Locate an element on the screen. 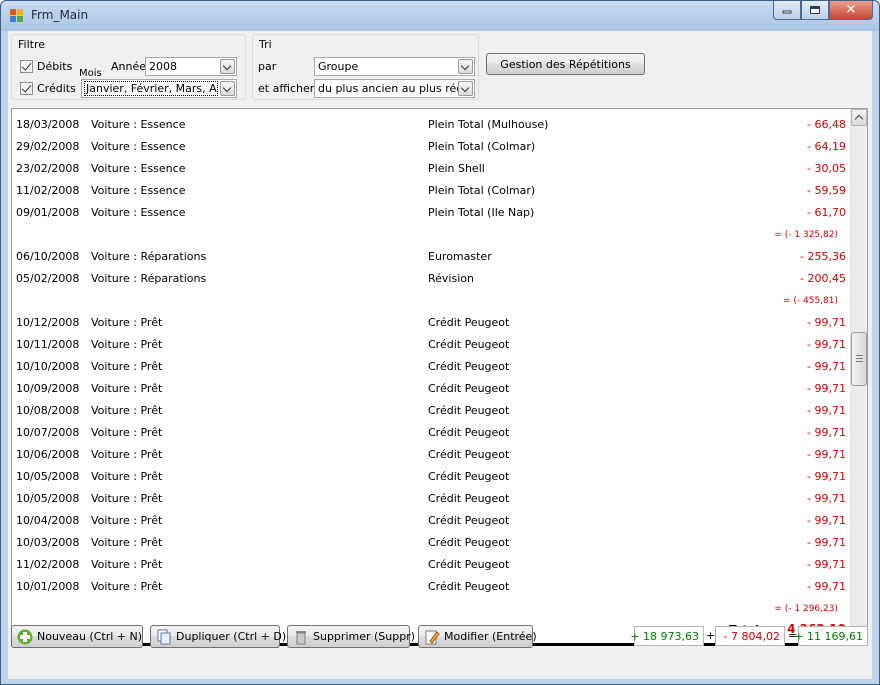 This screenshot has height=685, width=880. chevron-up-icon is located at coordinates (859, 119).